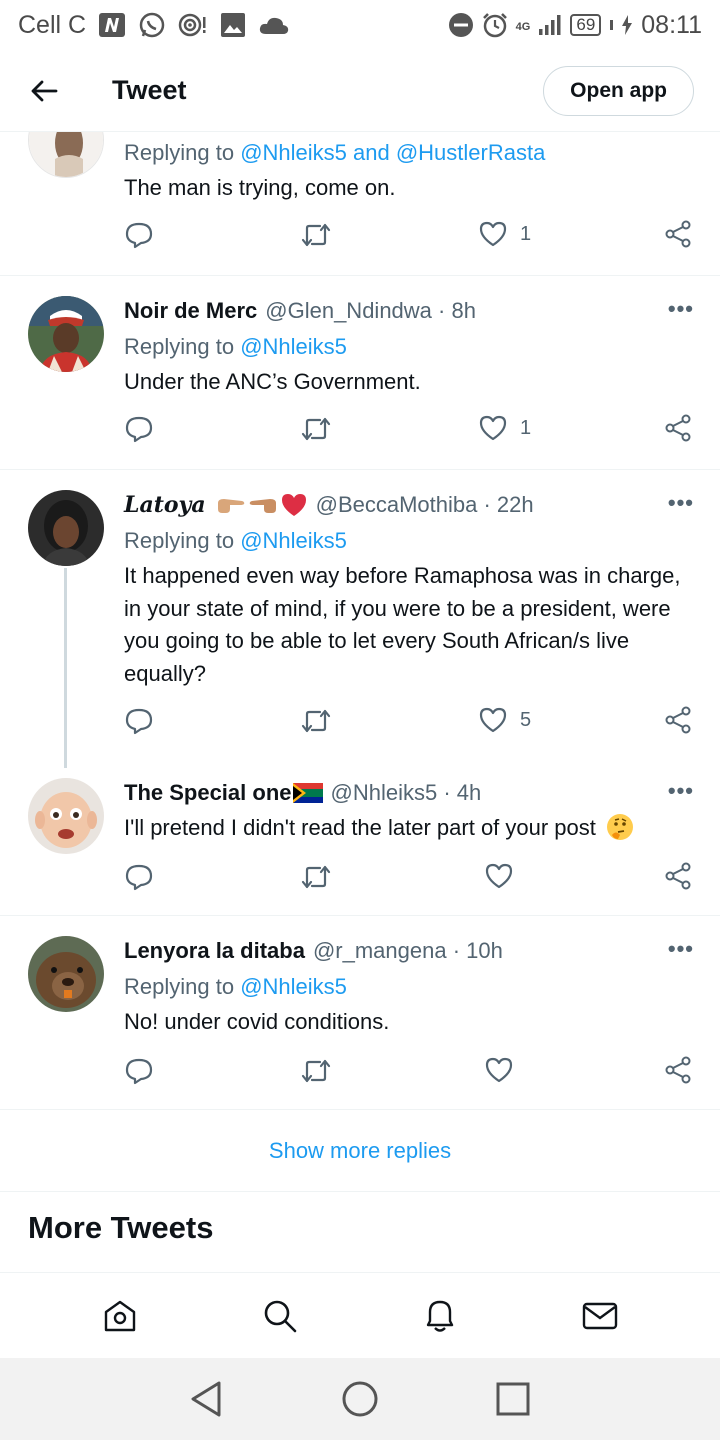 The height and width of the screenshot is (1440, 720). I want to click on tweet-header: Noir de Merc @Glen_Ndindwa · 8h, so click(409, 311).